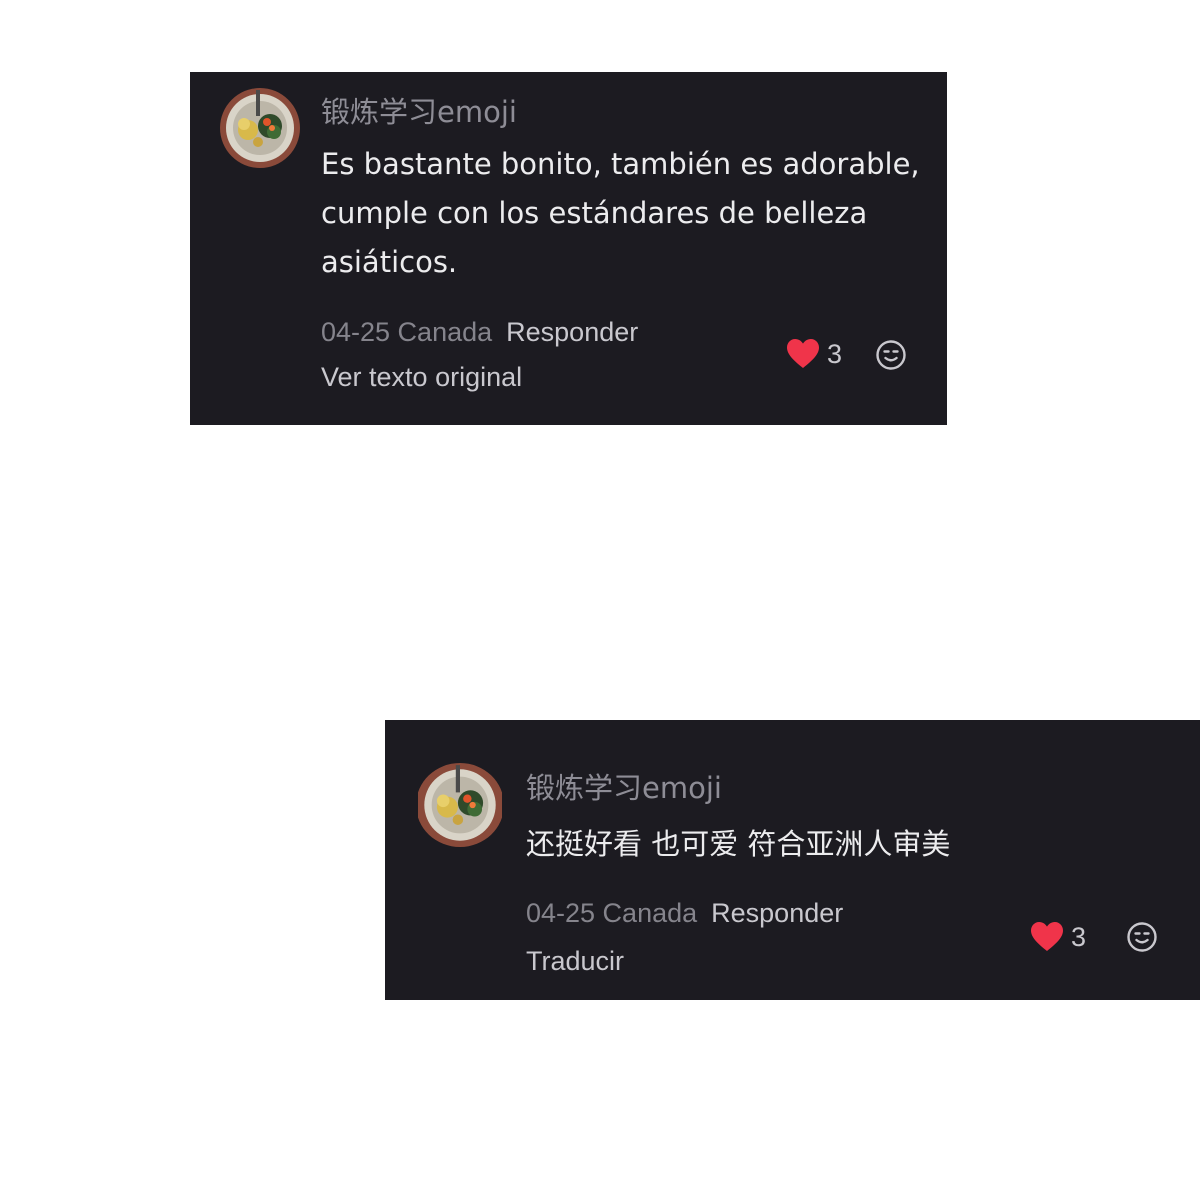  Describe the element at coordinates (738, 844) in the screenshot. I see `comment-text: 还挺好看 也可爱 符合亚洲人审美` at that location.